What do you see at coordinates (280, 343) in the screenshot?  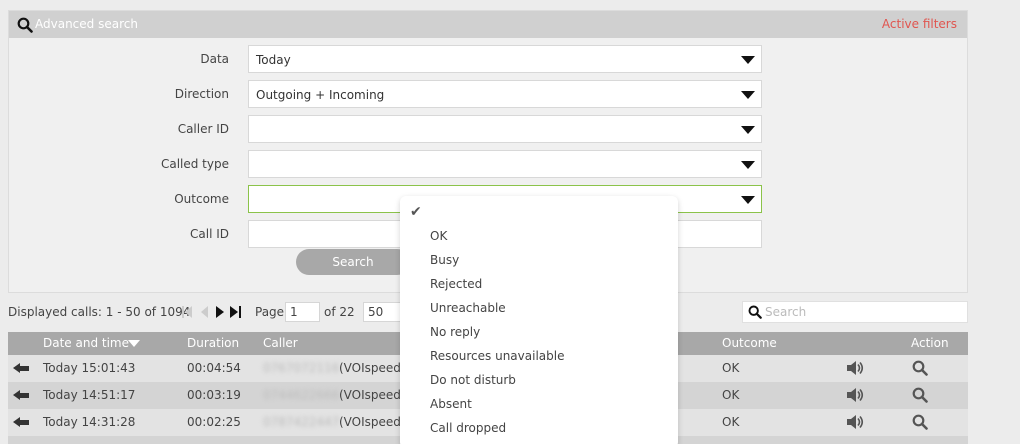 I see `col-caller: Caller` at bounding box center [280, 343].